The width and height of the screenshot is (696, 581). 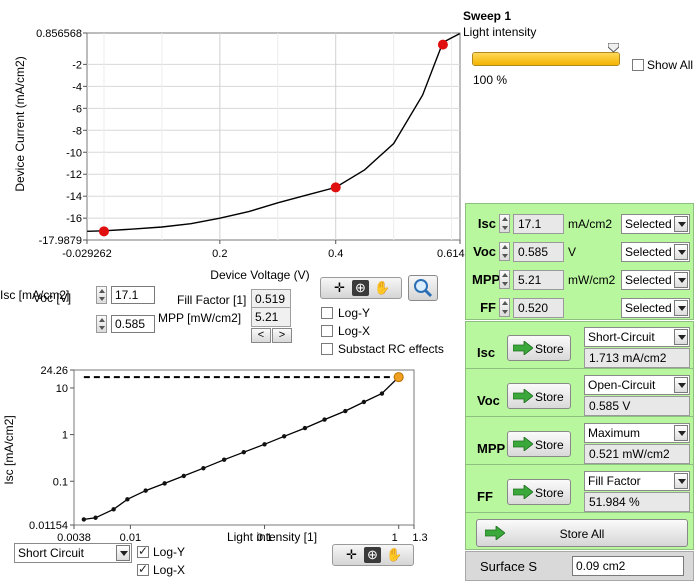 What do you see at coordinates (101, 295) in the screenshot?
I see `isc-spinner` at bounding box center [101, 295].